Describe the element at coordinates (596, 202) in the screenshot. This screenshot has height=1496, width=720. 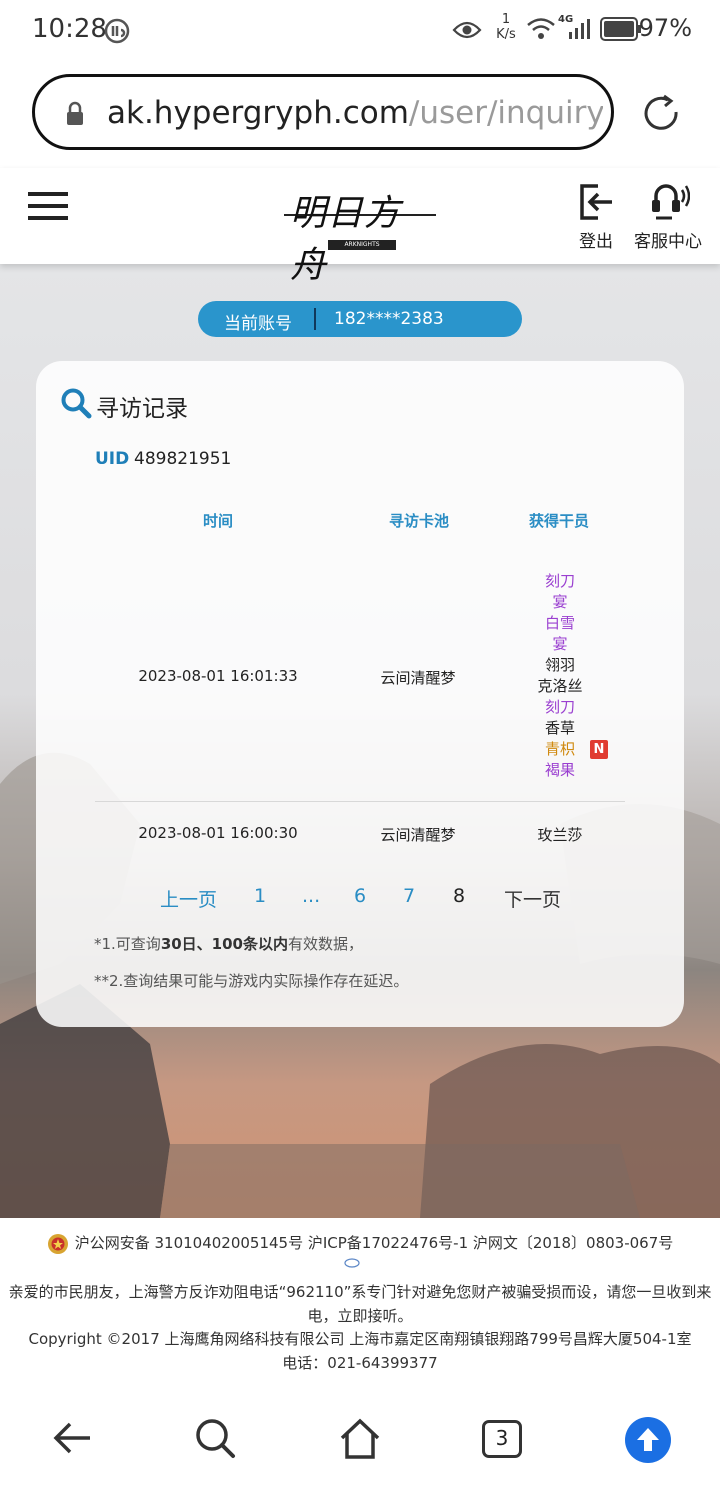
I see `logout-icon` at that location.